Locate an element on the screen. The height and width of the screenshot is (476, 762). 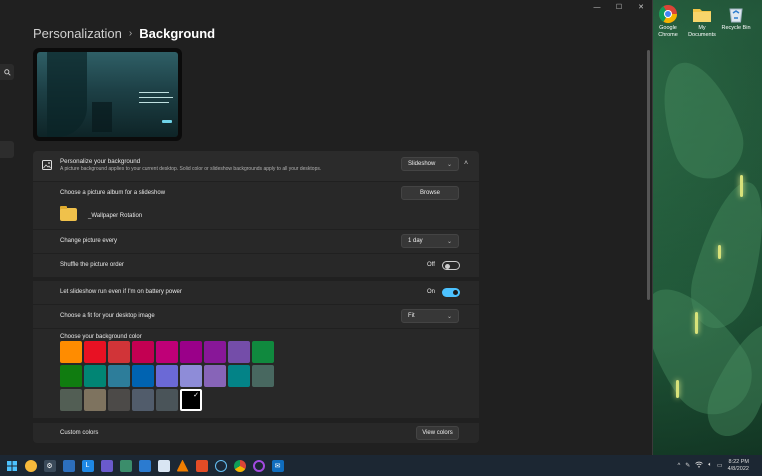
pen-icon: ✎ is located at coordinates (687, 465).